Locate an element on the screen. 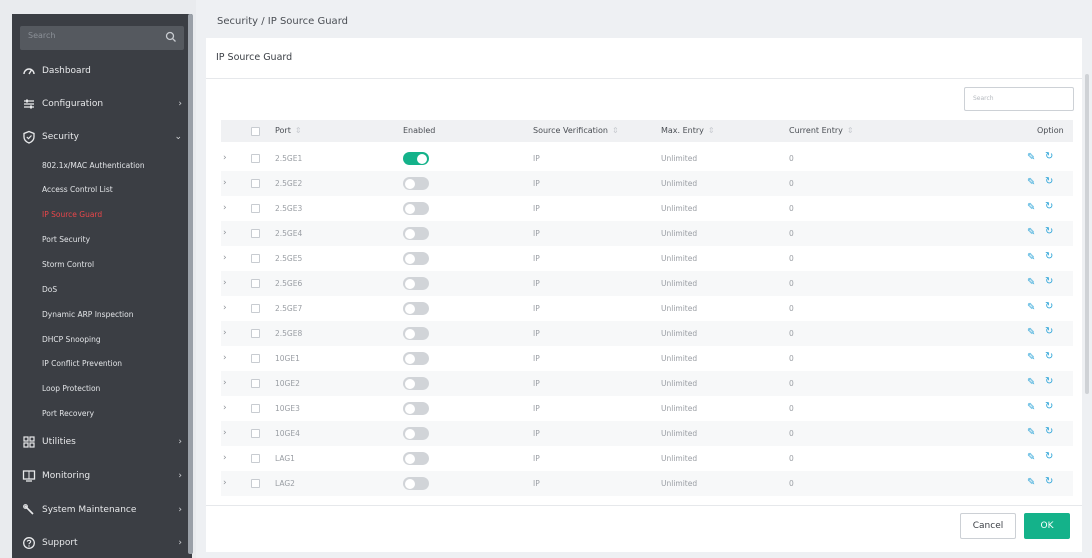 The image size is (1092, 558). sidebar-sub-ip-conflict-prevention: IP Conflict Prevention is located at coordinates (102, 363).